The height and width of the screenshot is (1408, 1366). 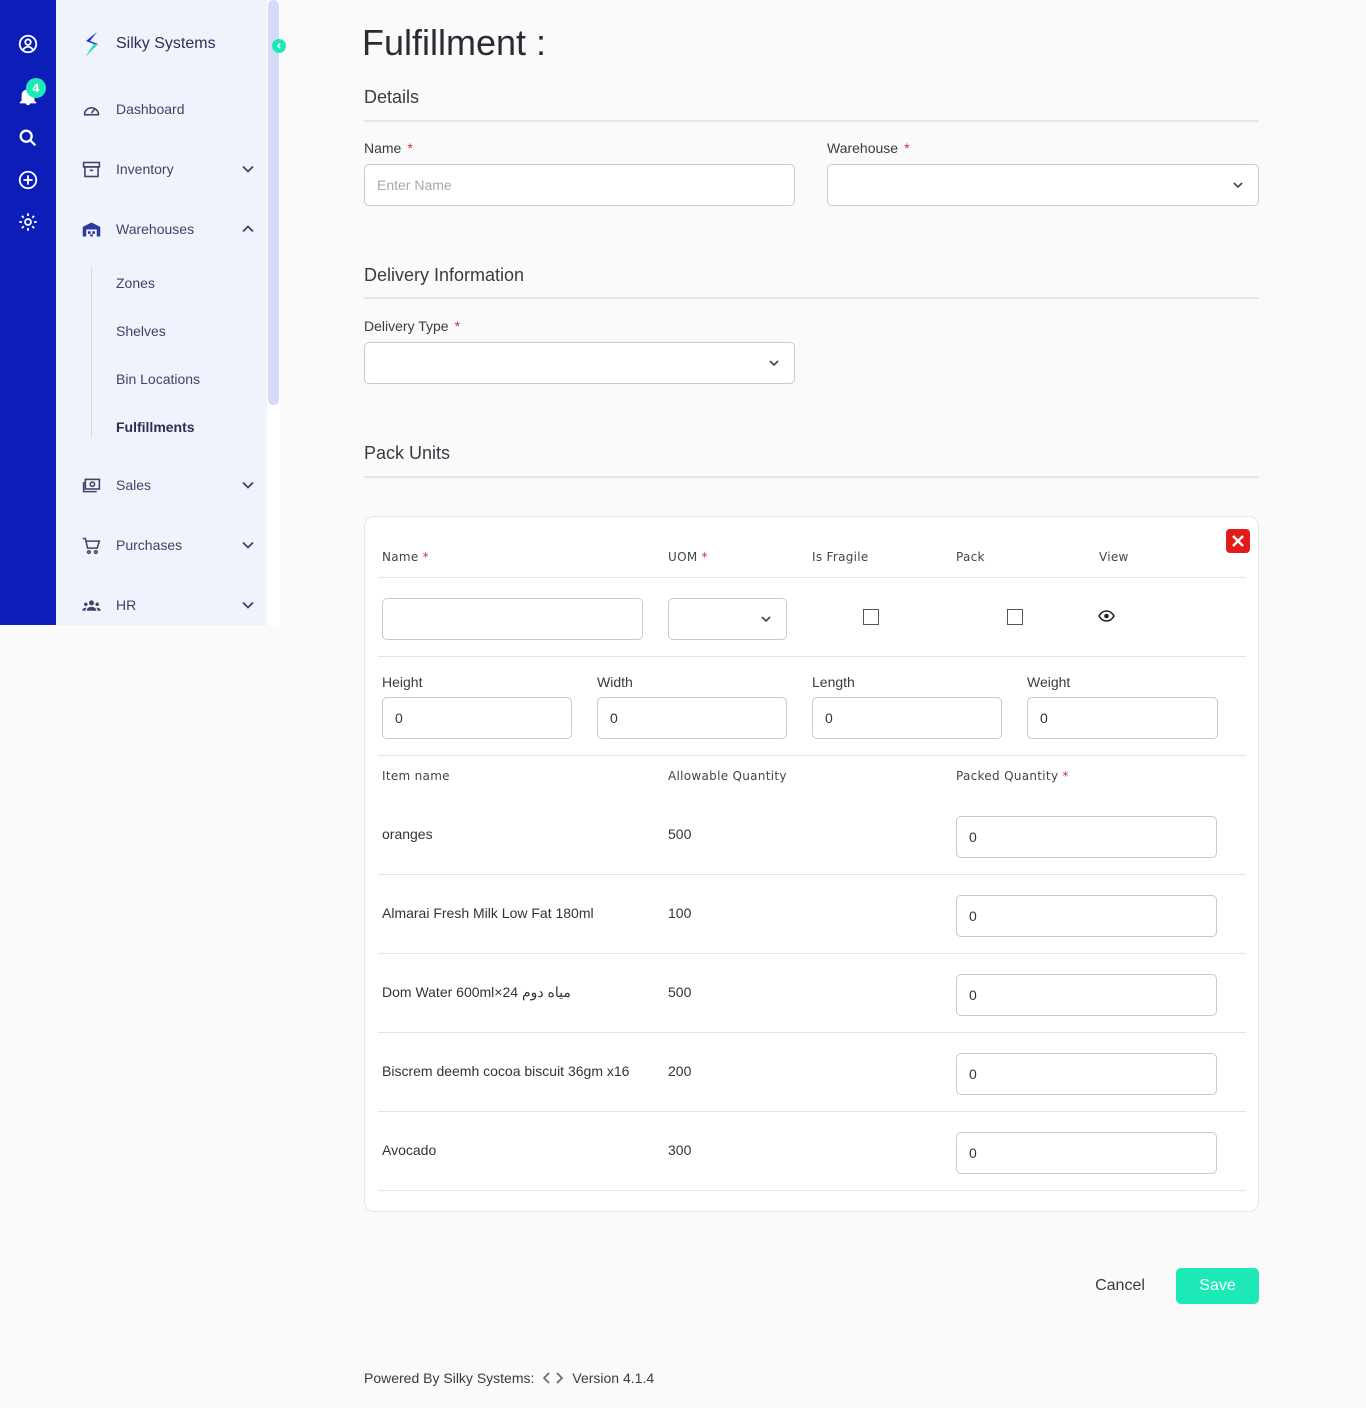 What do you see at coordinates (407, 834) in the screenshot?
I see `item-name: oranges` at bounding box center [407, 834].